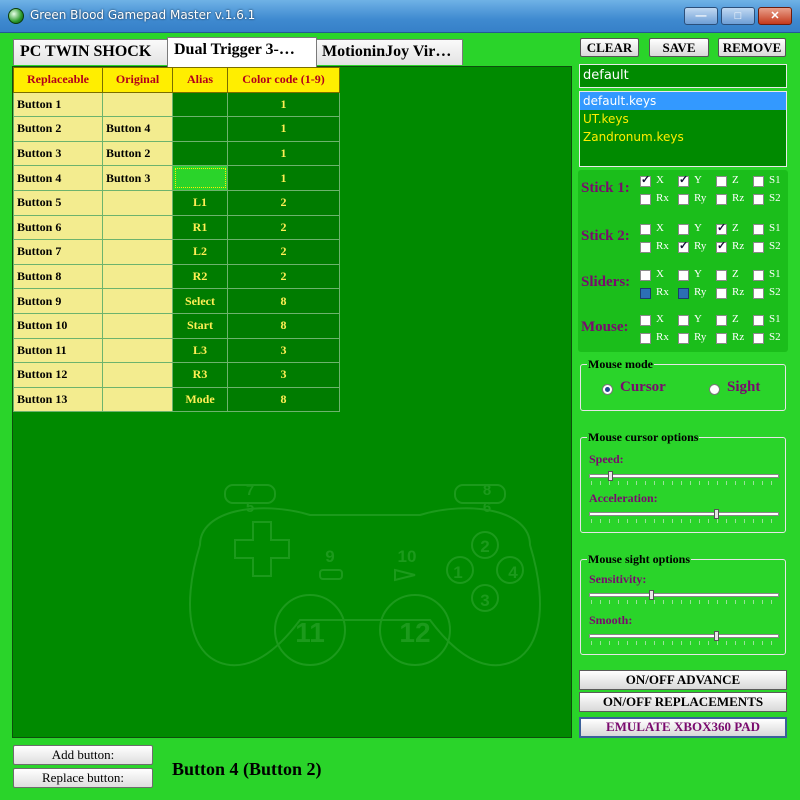 The height and width of the screenshot is (800, 800). What do you see at coordinates (683, 680) in the screenshot?
I see `toggle-advance-button: ON/OFF ADVANCE` at bounding box center [683, 680].